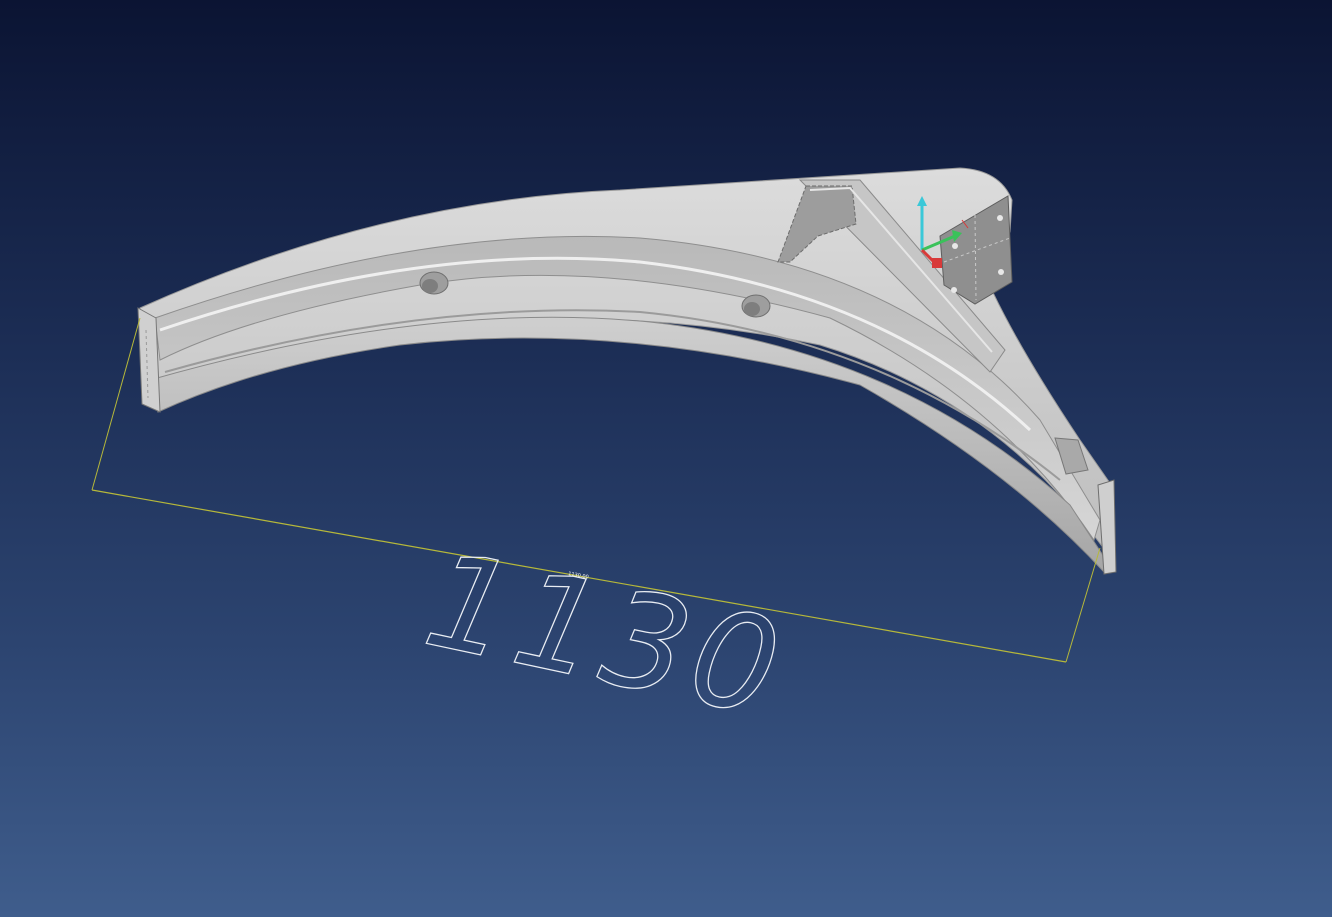 The width and height of the screenshot is (1332, 917). I want to click on rail-left-end-face, so click(149, 360).